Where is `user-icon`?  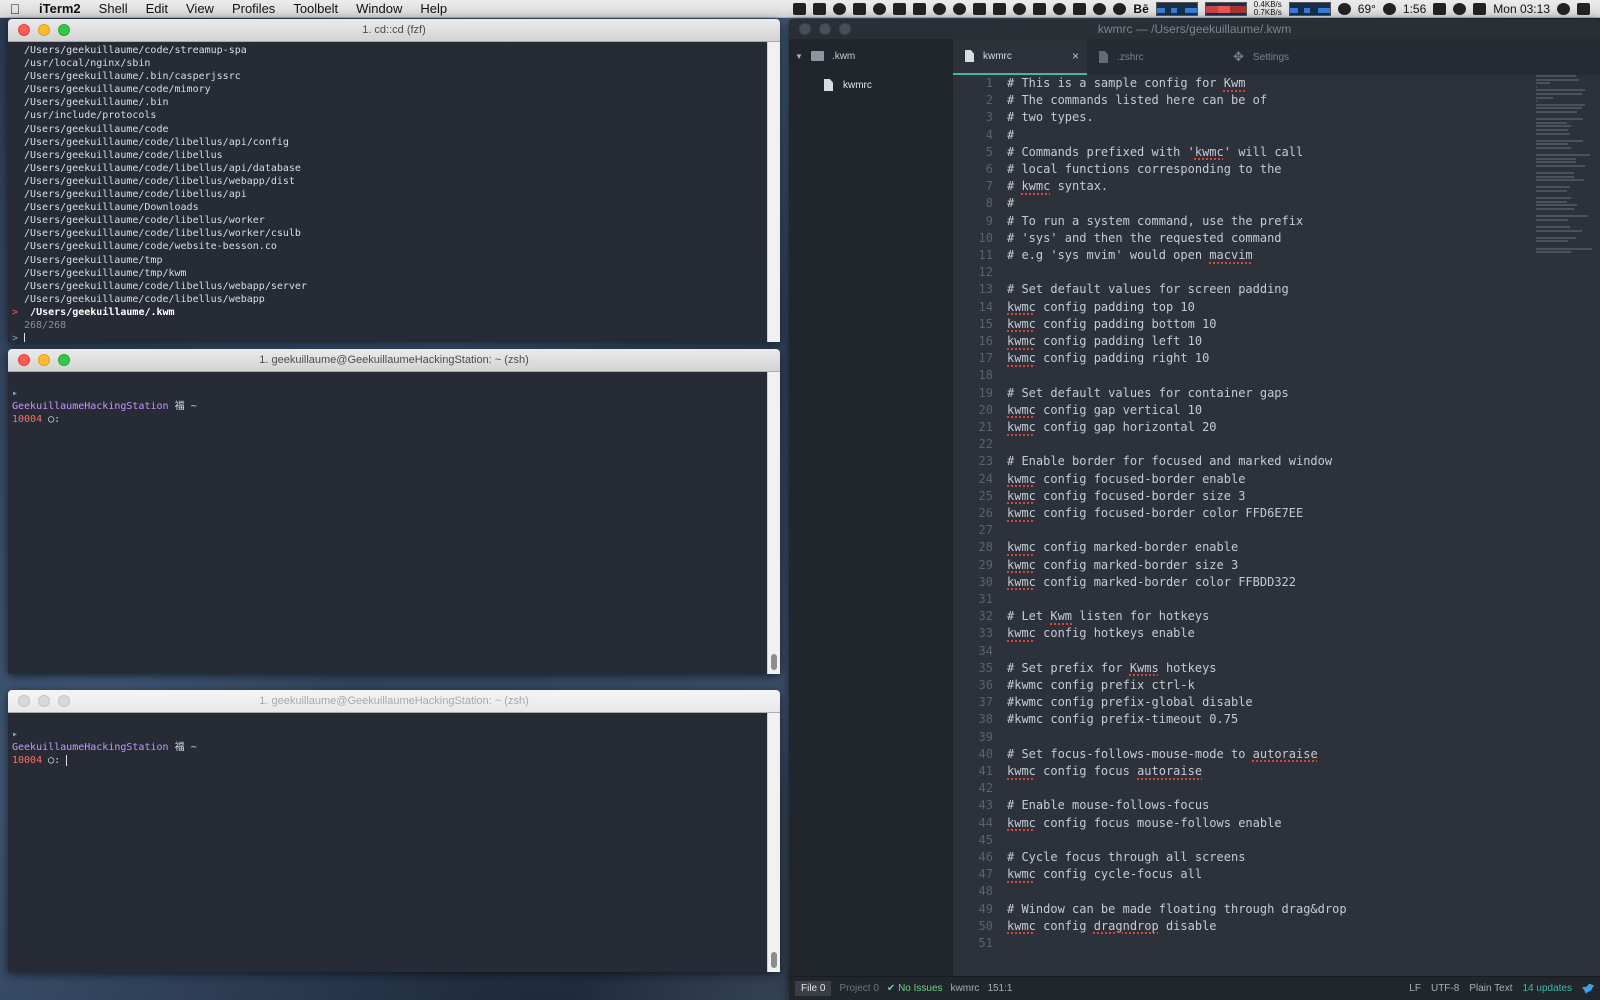 user-icon is located at coordinates (1480, 8).